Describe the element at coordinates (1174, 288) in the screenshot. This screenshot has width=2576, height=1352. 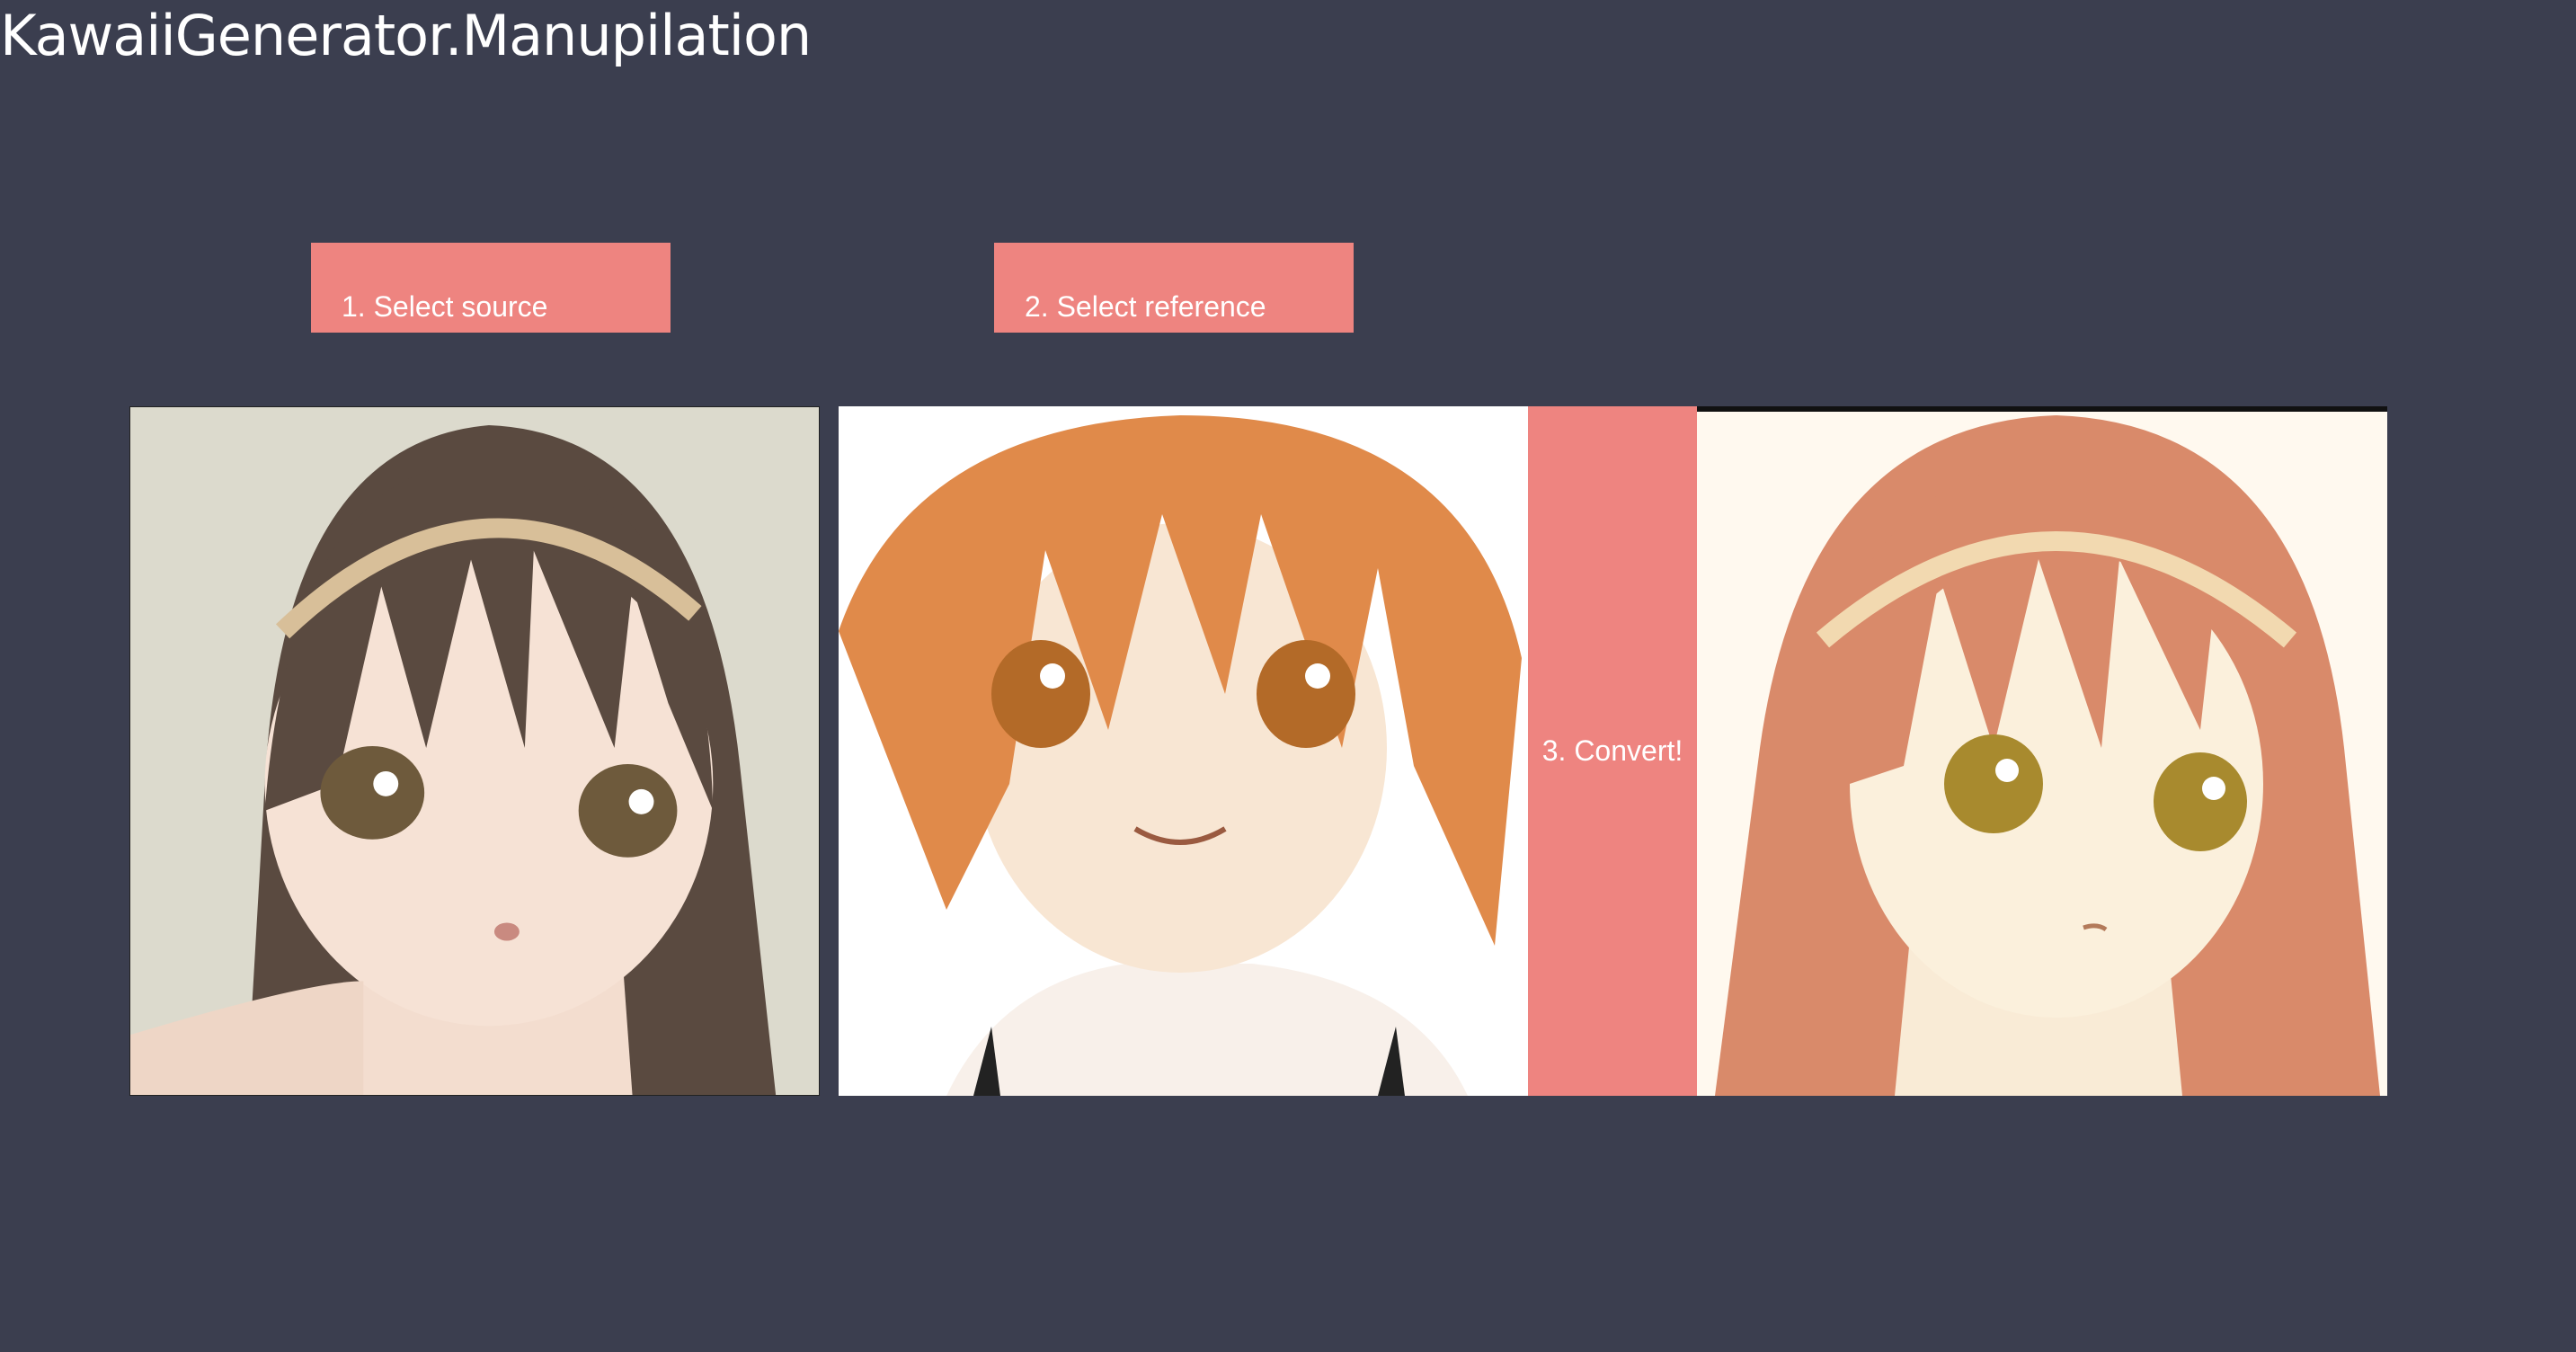
I see `select-reference-button: 2. Select reference` at that location.